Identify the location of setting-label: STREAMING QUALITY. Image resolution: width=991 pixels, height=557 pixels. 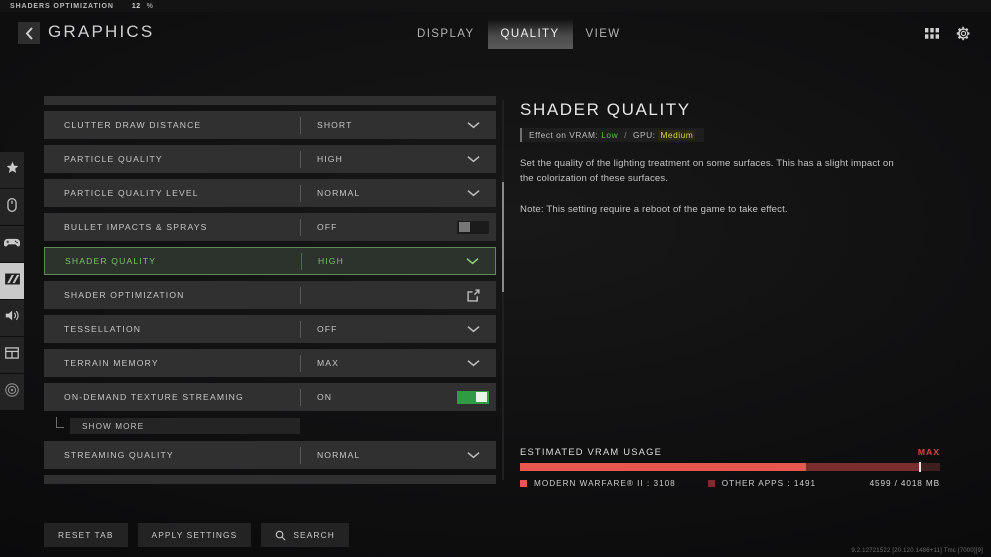
(119, 455).